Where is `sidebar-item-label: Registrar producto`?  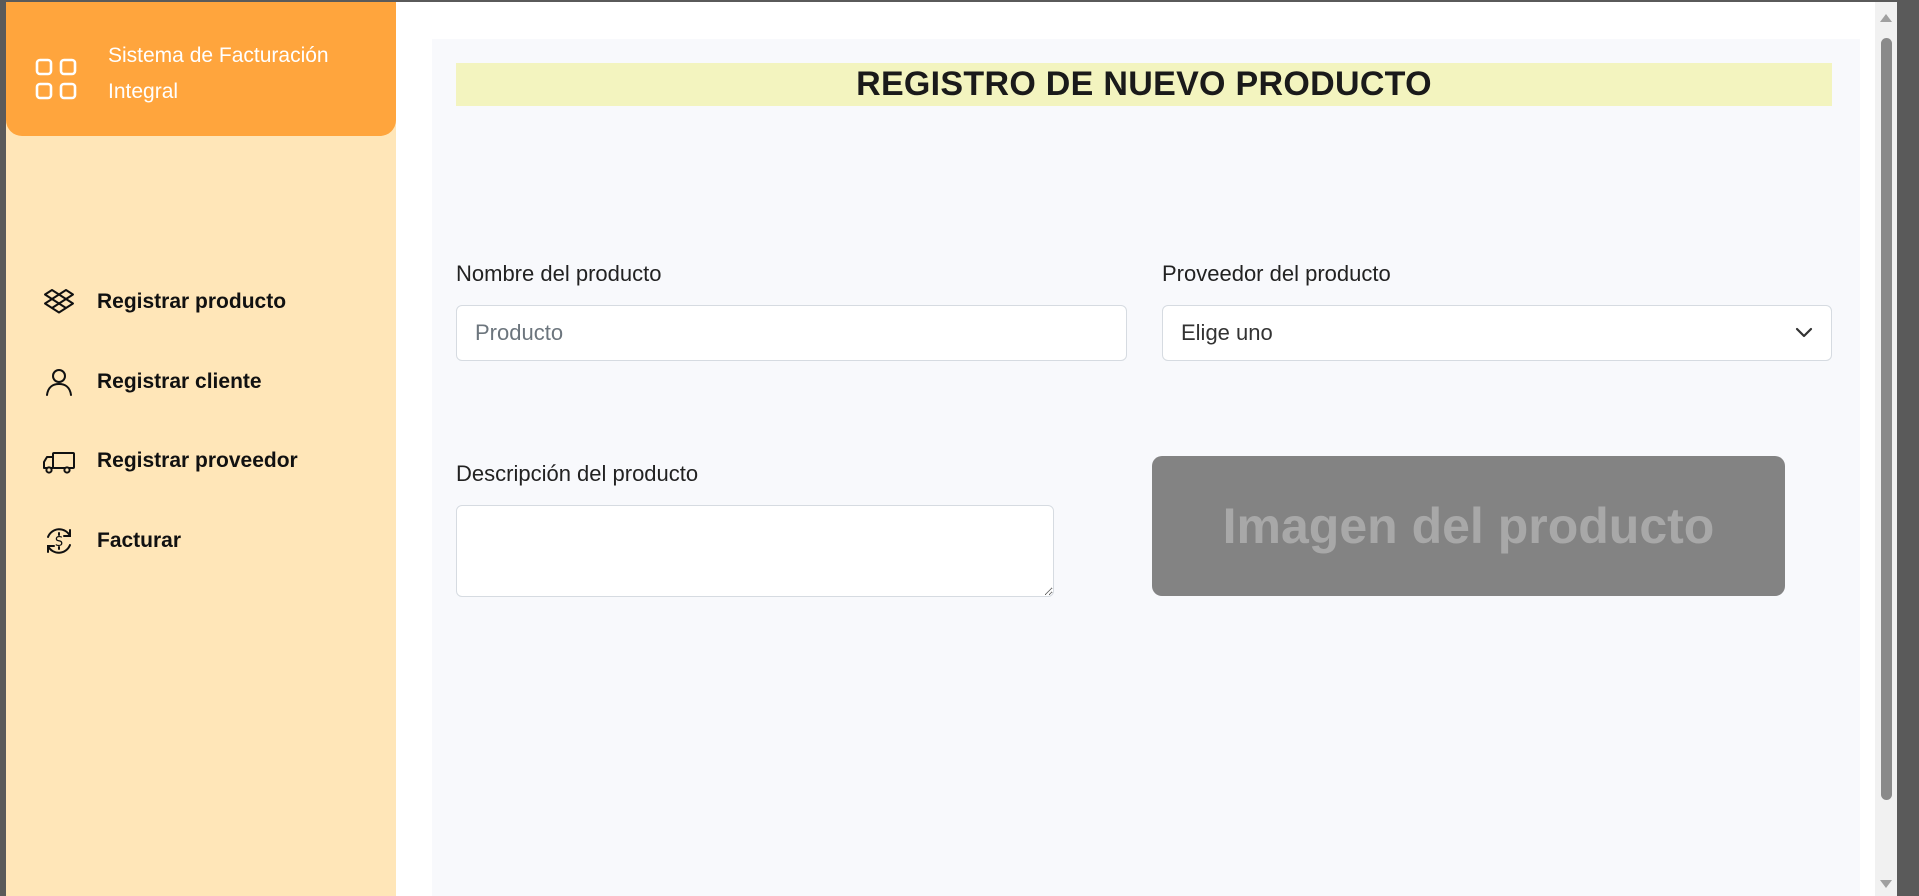
sidebar-item-label: Registrar producto is located at coordinates (192, 301).